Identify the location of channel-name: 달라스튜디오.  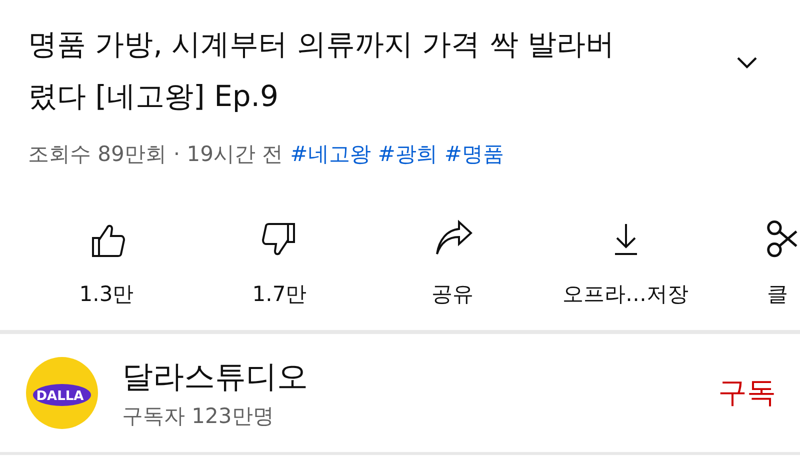
(408, 377).